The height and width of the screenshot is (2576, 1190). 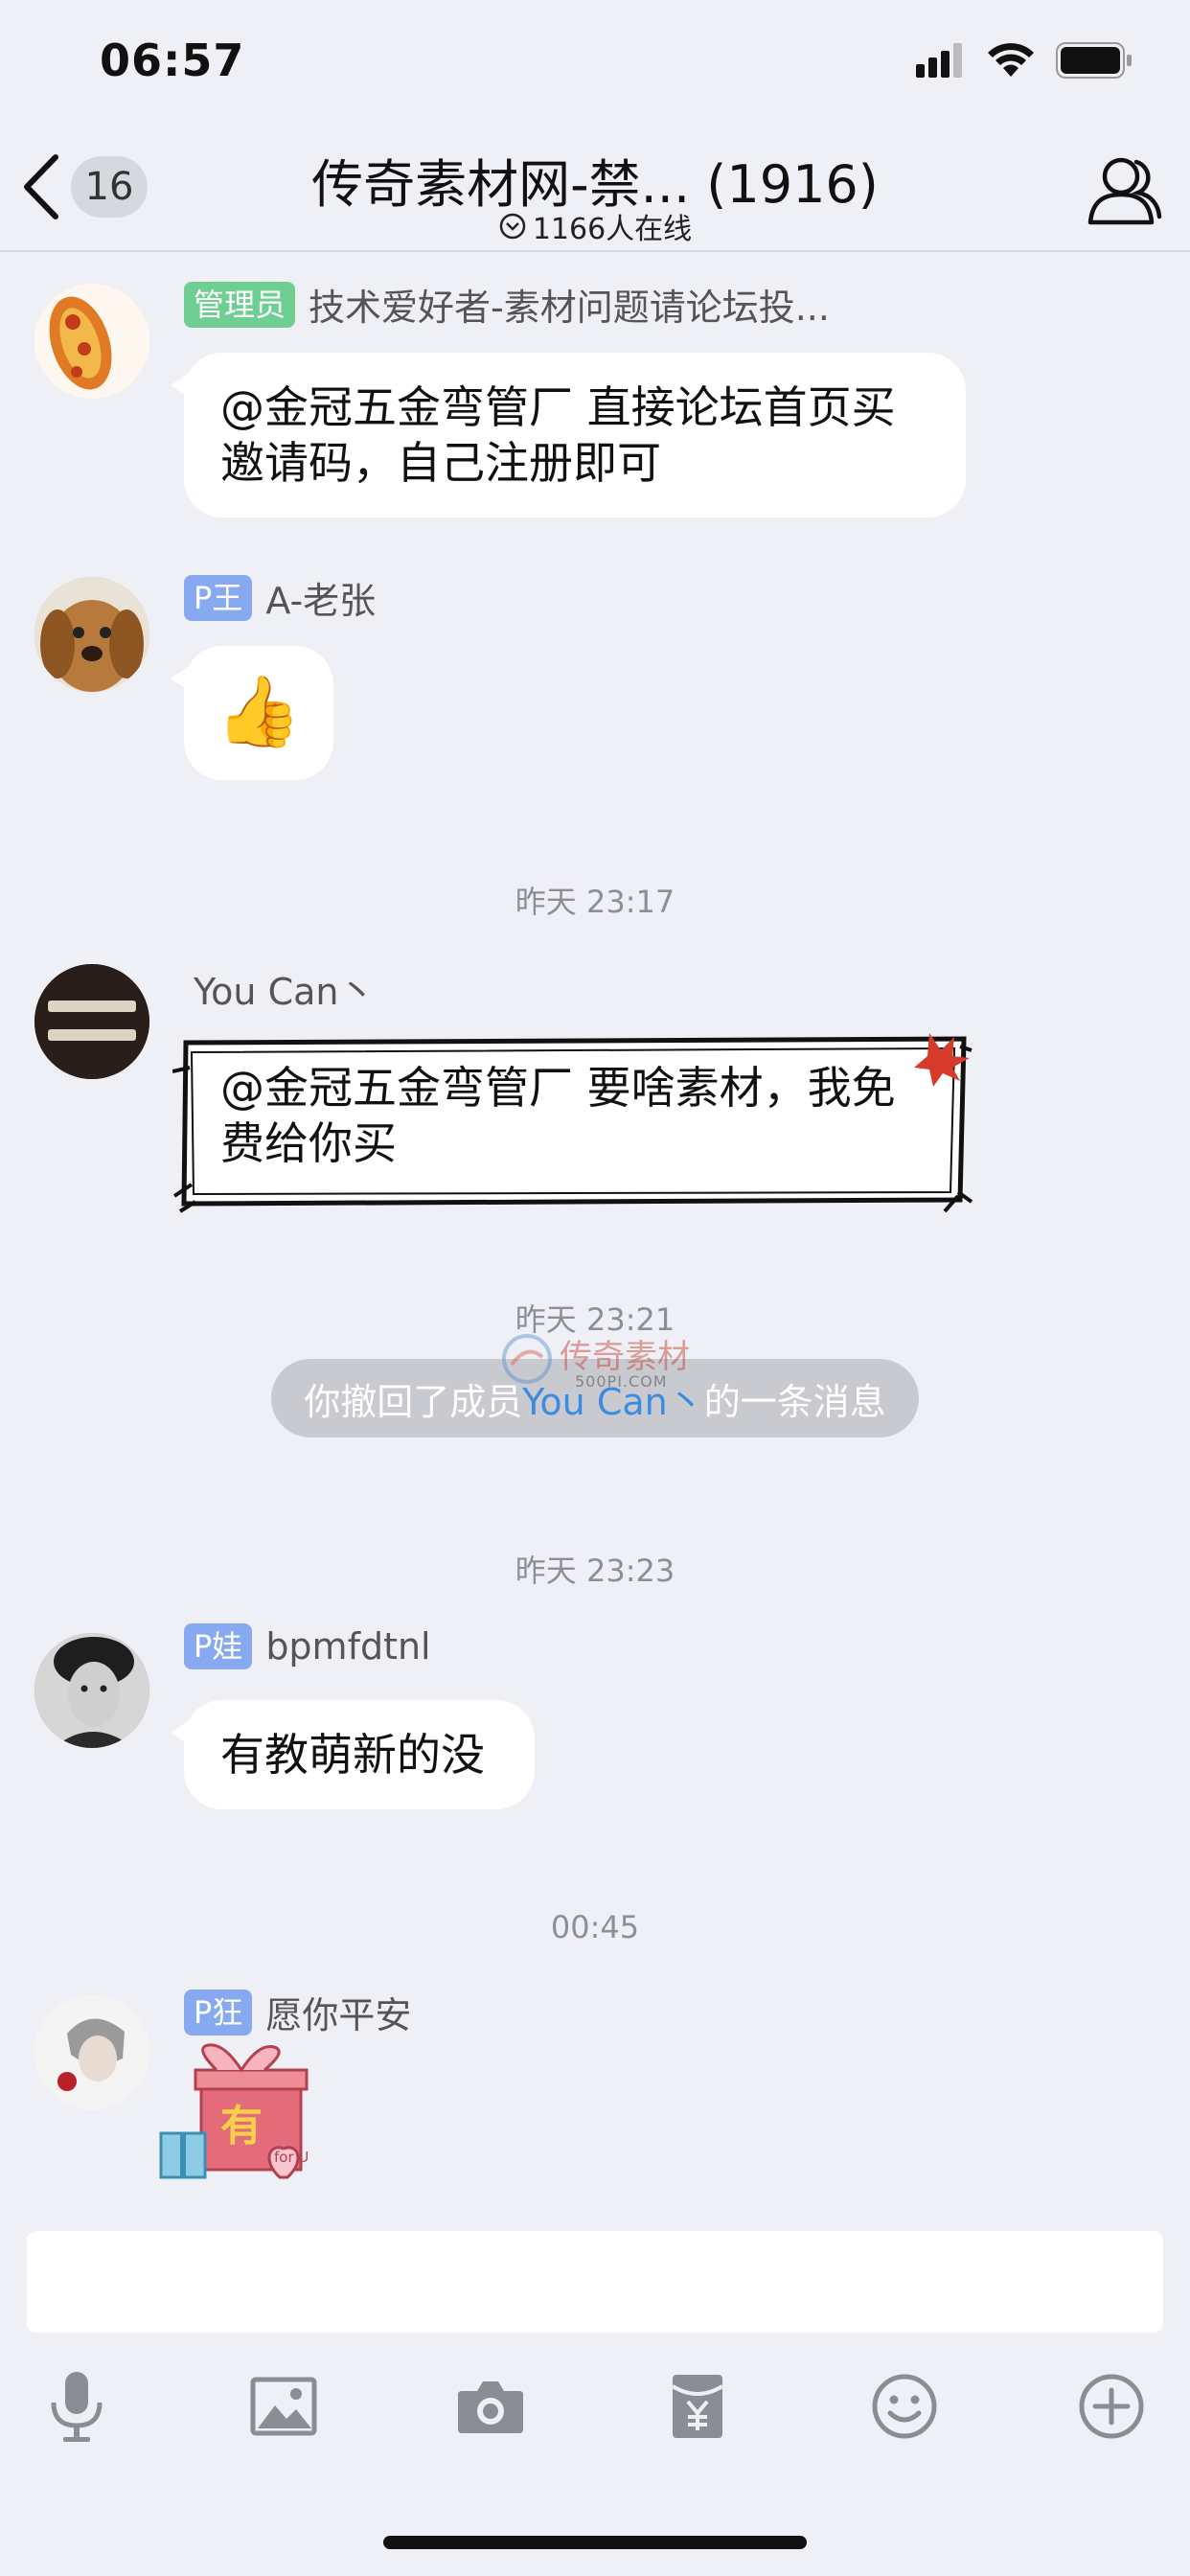 I want to click on emoji-button, so click(x=905, y=2406).